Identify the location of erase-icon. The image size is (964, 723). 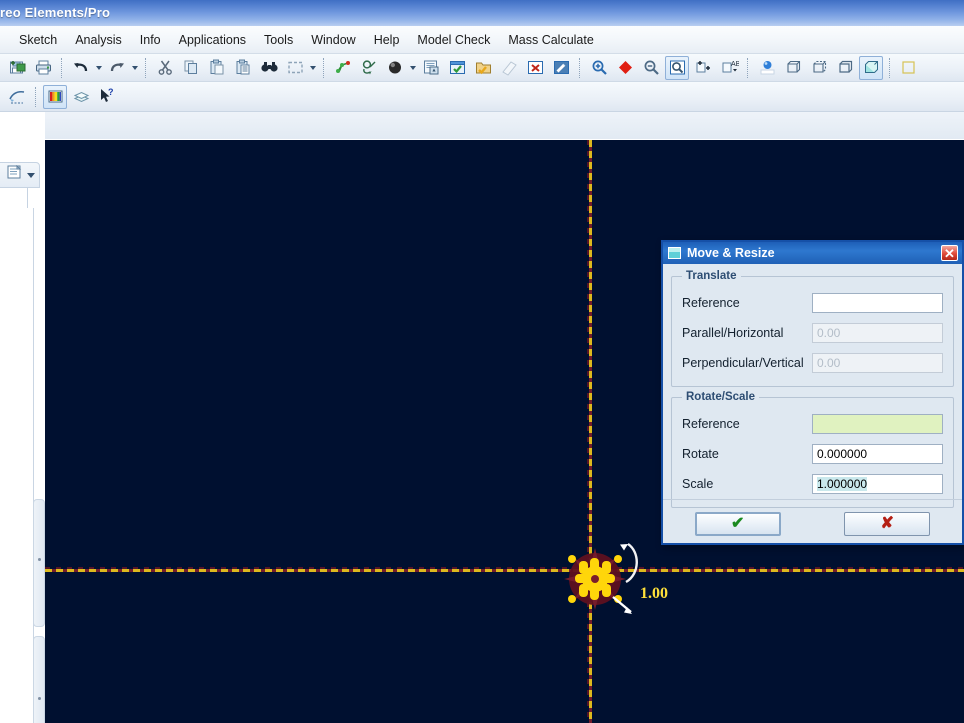
(509, 68).